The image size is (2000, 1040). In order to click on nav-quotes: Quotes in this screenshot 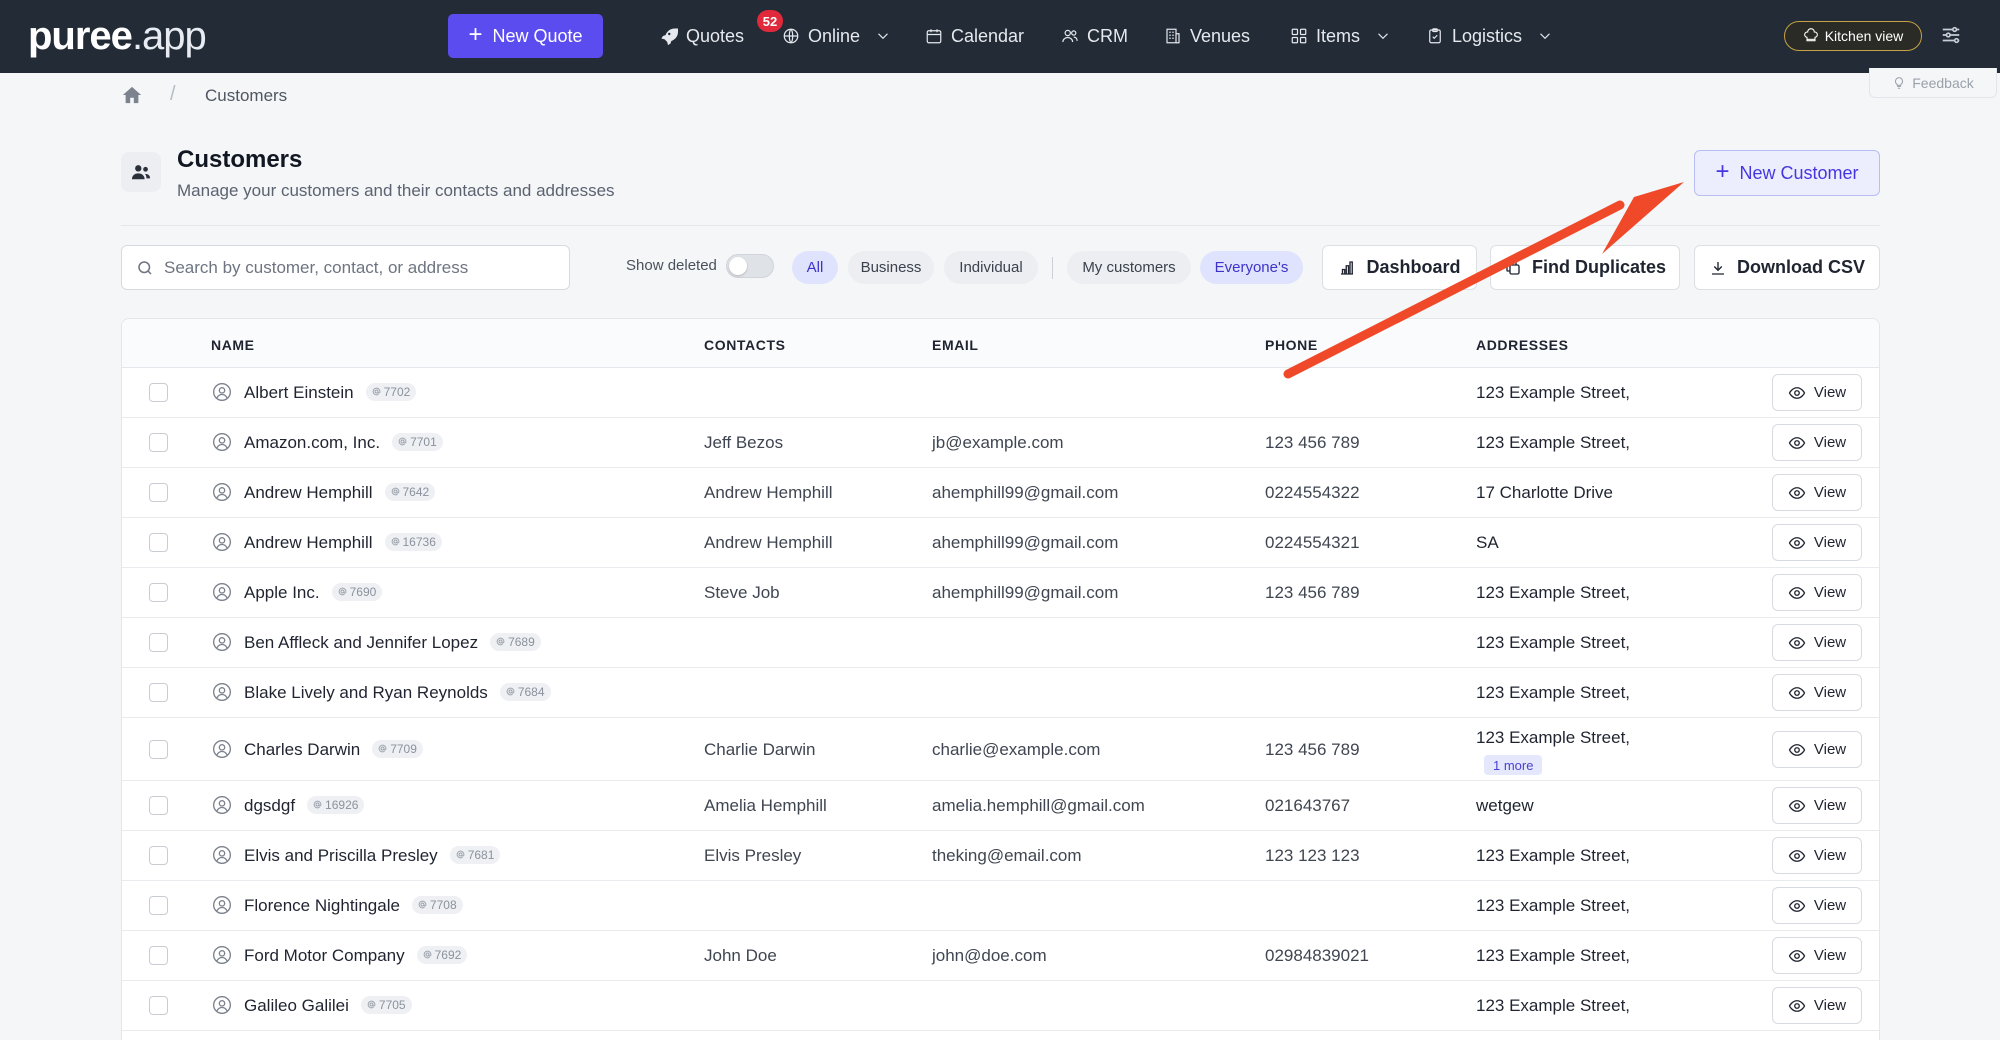, I will do `click(701, 36)`.